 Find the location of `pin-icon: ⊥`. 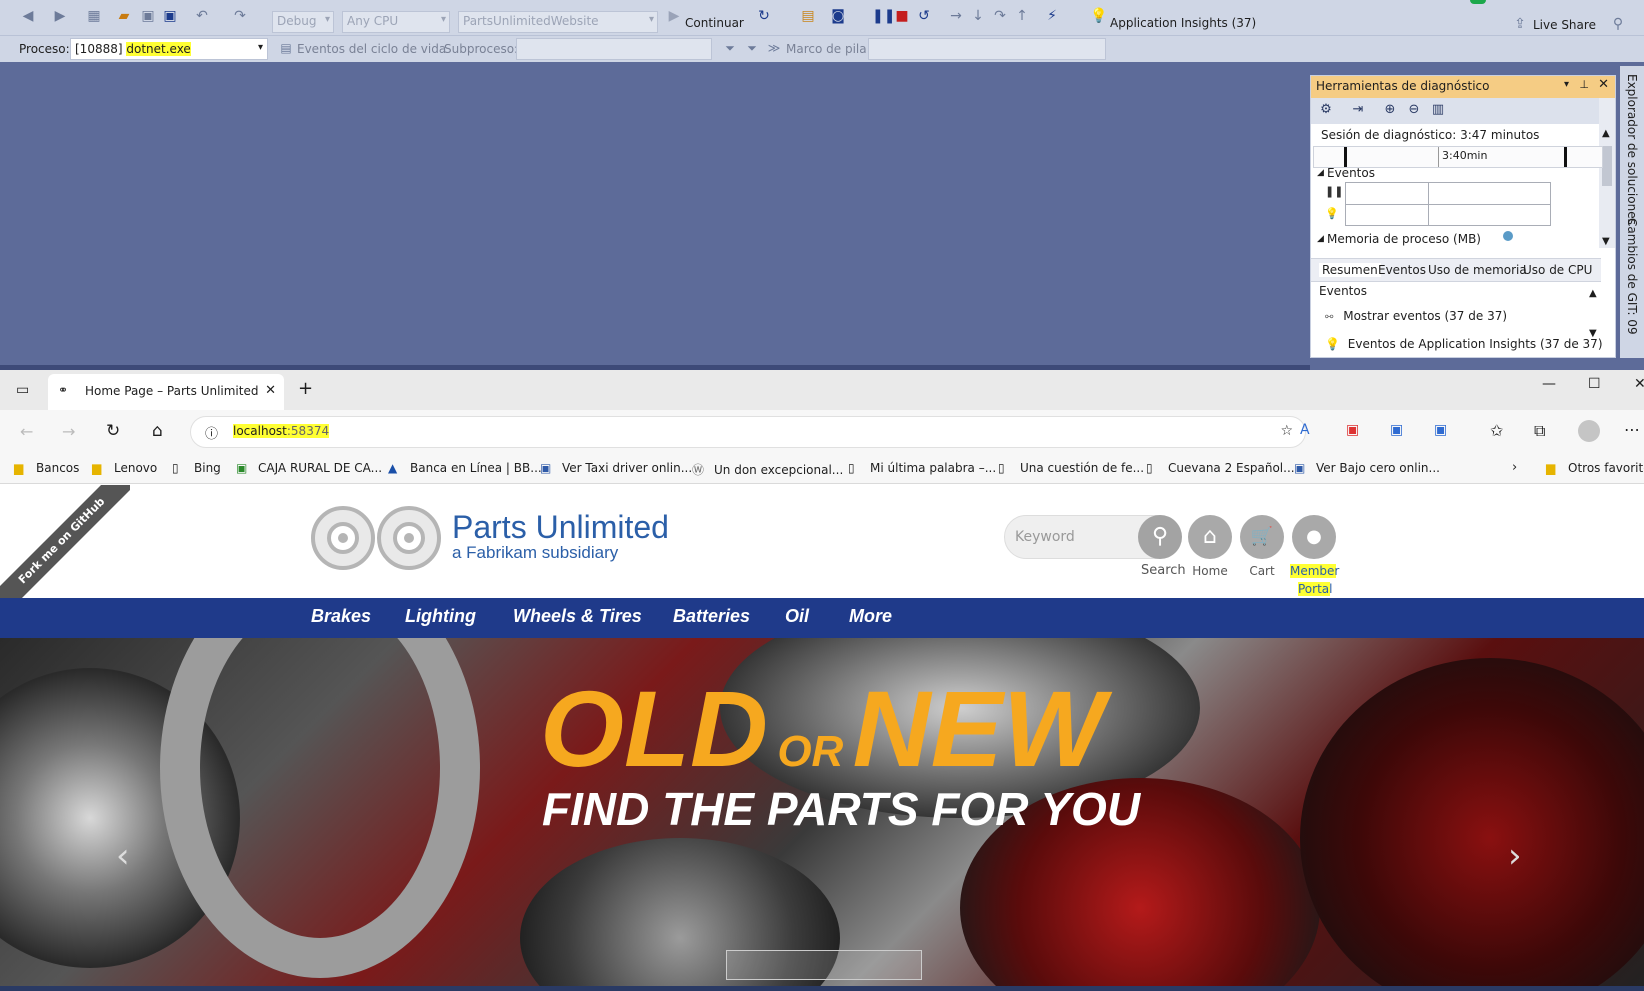

pin-icon: ⊥ is located at coordinates (1584, 84).